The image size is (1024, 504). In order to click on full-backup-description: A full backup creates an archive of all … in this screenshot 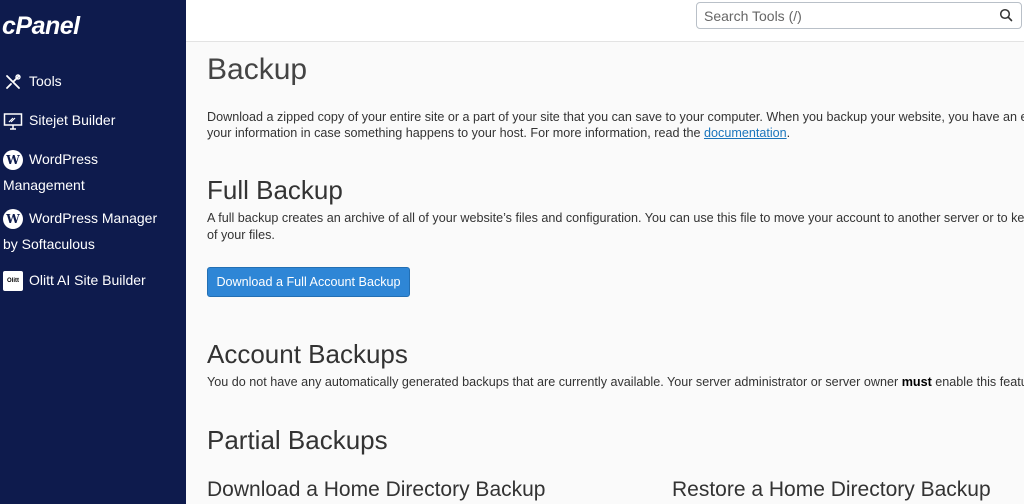, I will do `click(615, 227)`.